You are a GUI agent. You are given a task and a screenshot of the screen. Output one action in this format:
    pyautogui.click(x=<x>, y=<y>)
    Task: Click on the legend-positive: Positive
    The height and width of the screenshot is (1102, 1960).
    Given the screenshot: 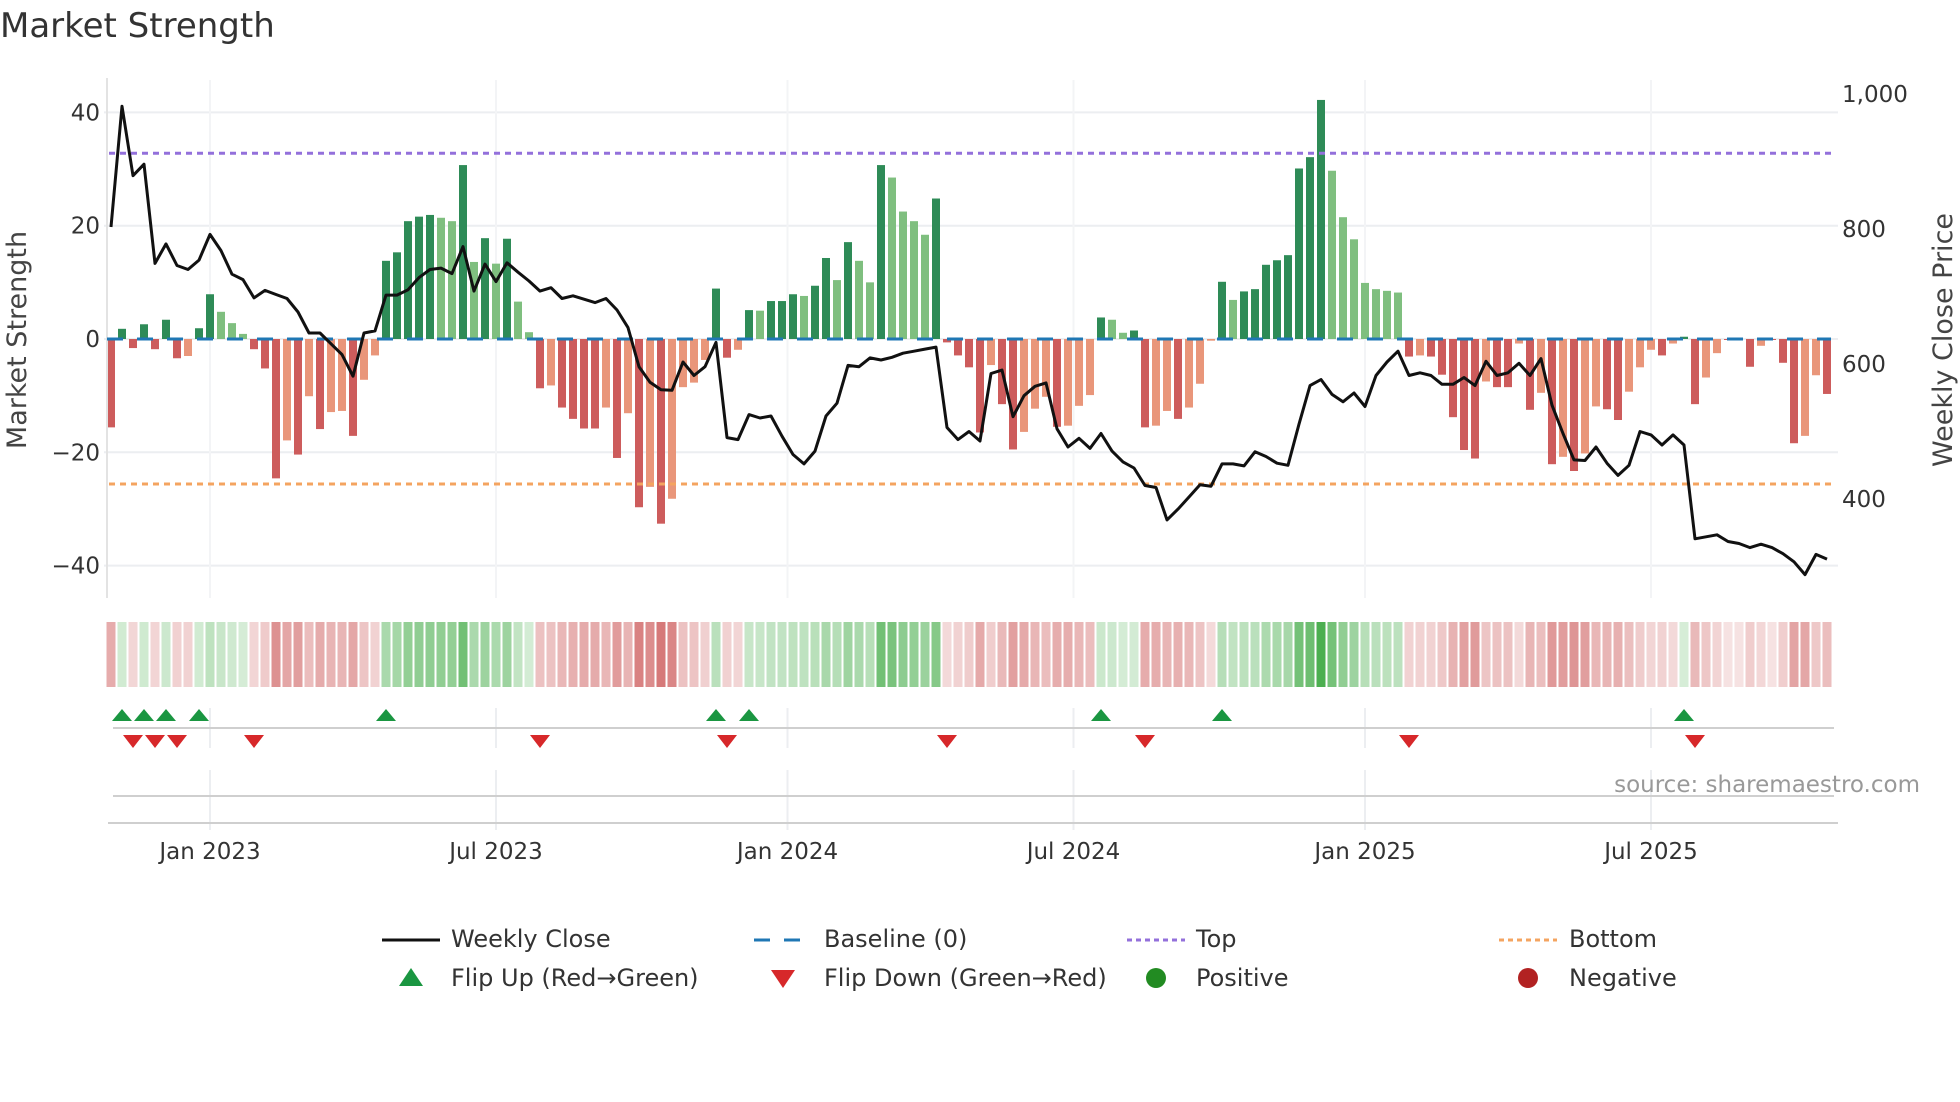 What is the action you would take?
    pyautogui.click(x=1242, y=978)
    